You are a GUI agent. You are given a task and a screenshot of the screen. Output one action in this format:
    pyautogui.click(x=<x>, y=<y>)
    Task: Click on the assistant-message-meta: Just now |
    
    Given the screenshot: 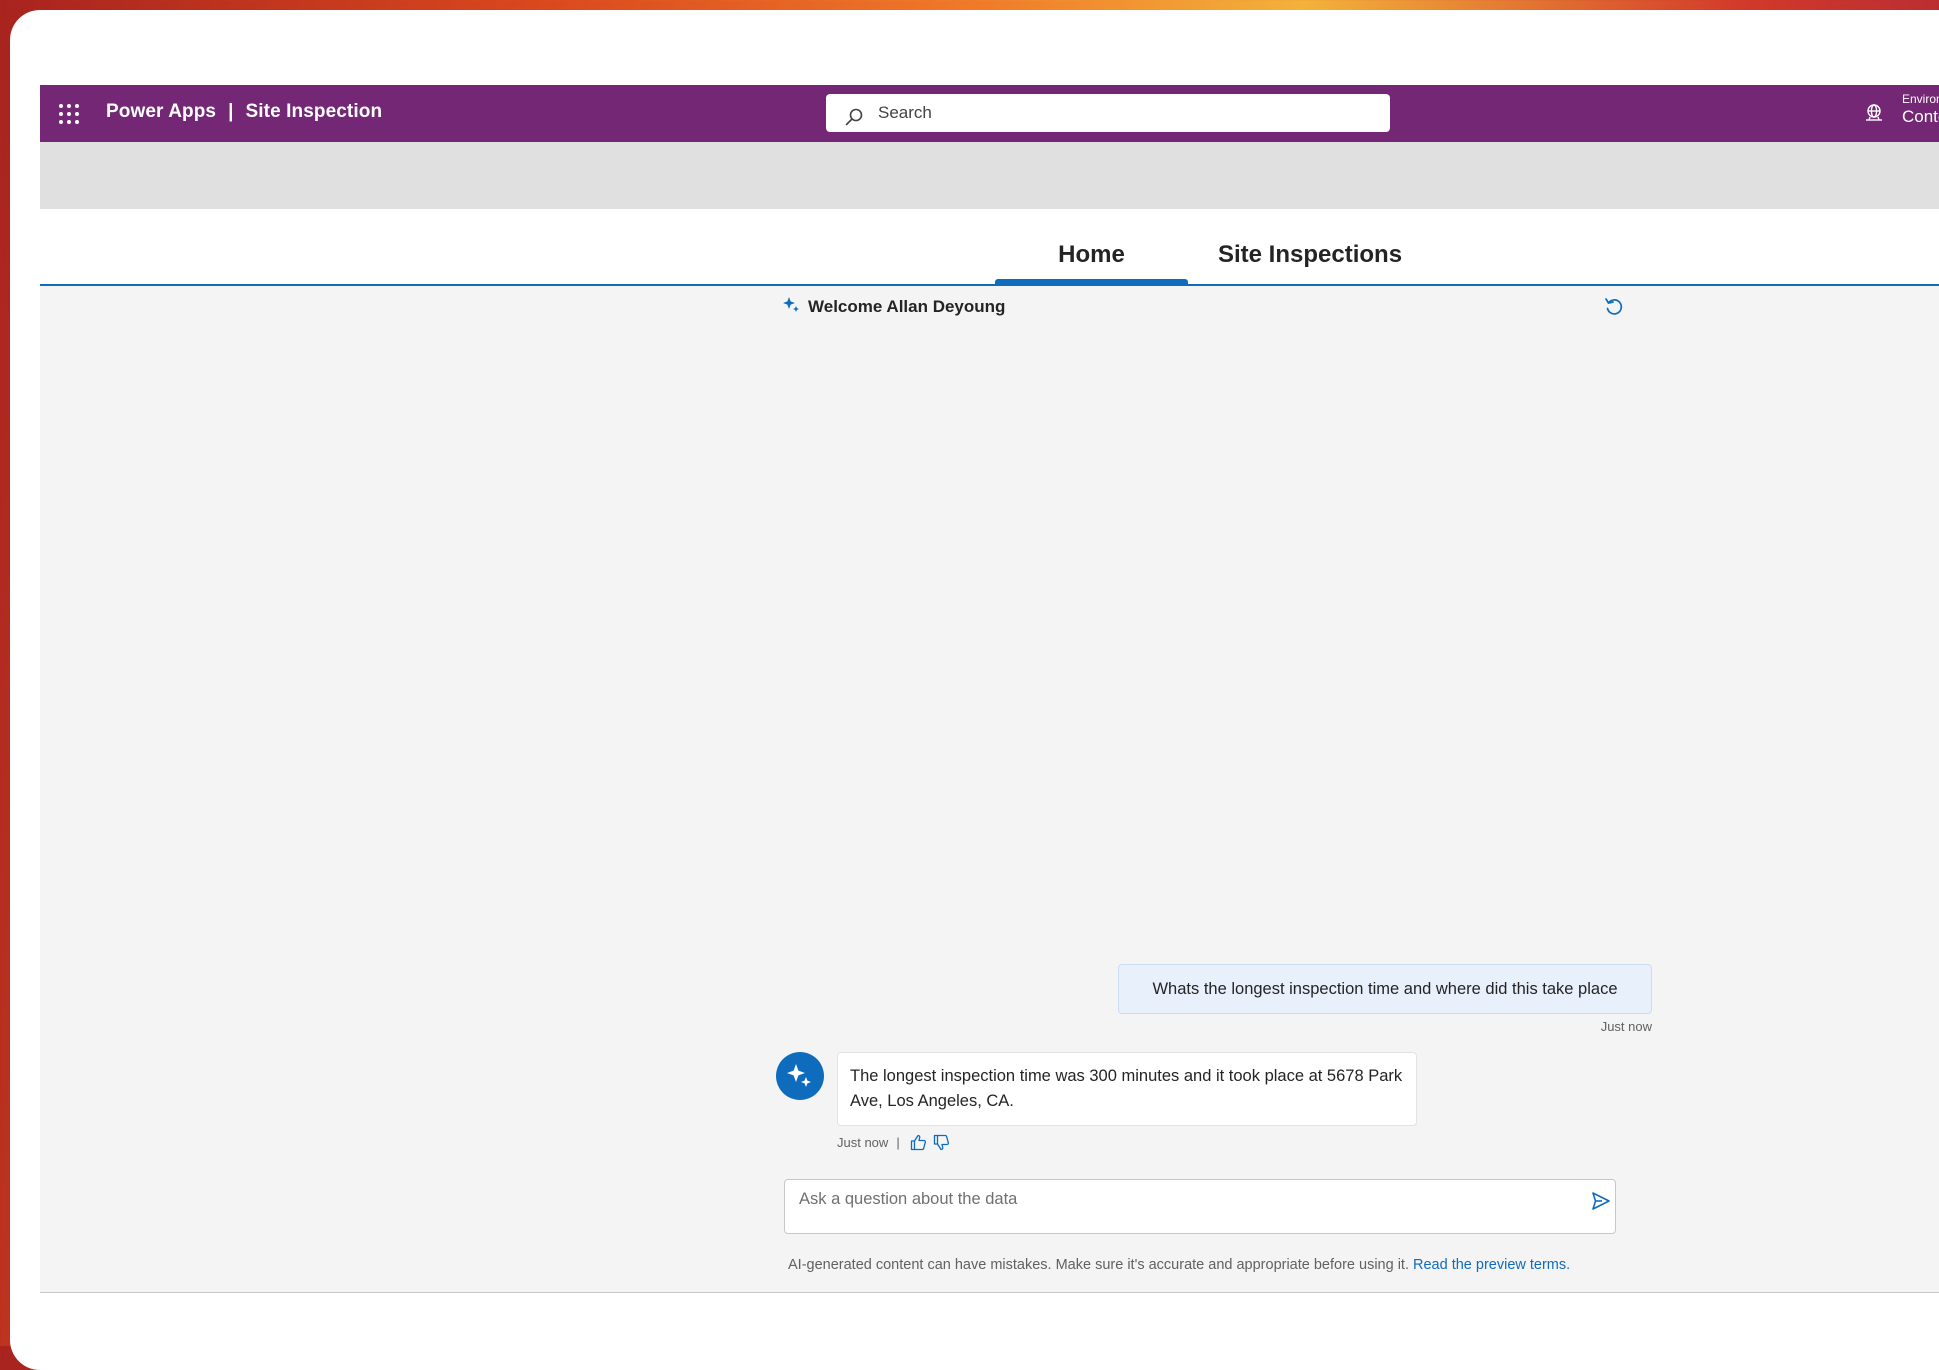 What is the action you would take?
    pyautogui.click(x=896, y=1142)
    